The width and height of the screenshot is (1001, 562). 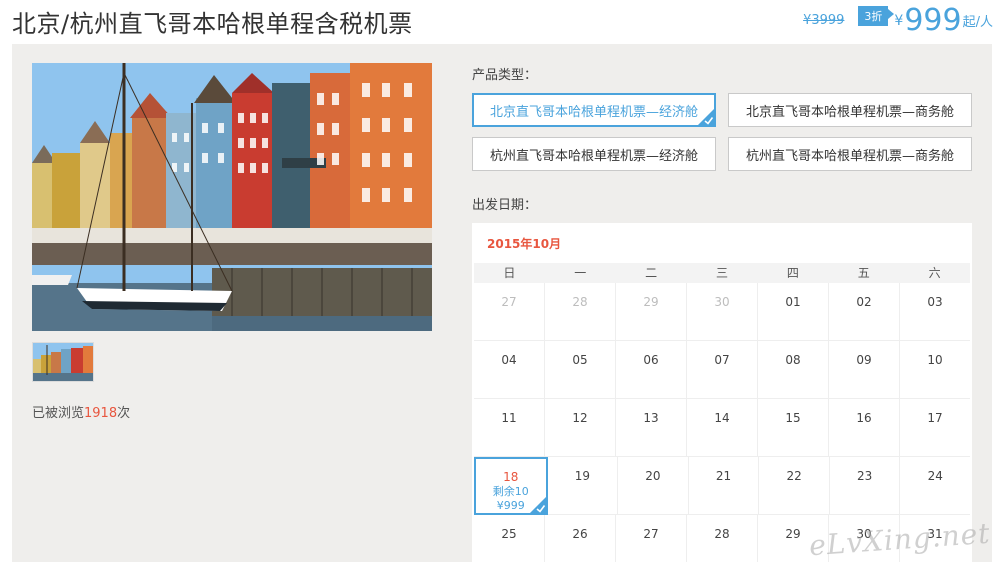 What do you see at coordinates (794, 486) in the screenshot?
I see `calendar-day: 22` at bounding box center [794, 486].